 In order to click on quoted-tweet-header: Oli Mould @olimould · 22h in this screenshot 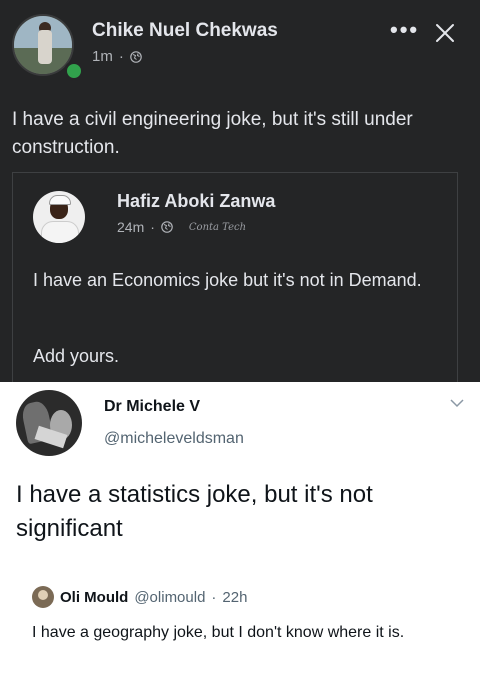, I will do `click(139, 597)`.